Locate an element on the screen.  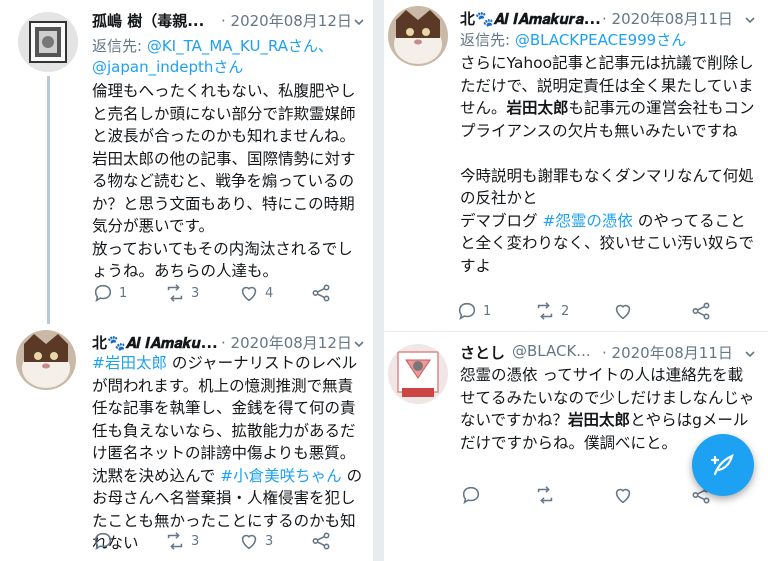
display-name: さとし is located at coordinates (482, 352).